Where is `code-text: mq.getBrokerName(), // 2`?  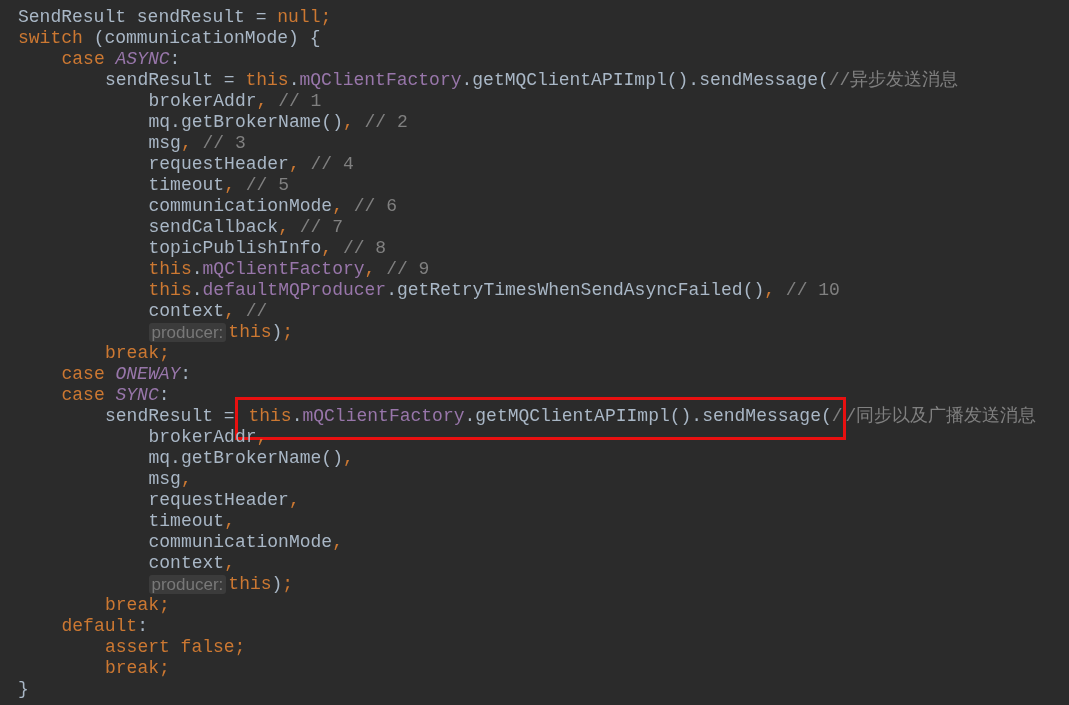
code-text: mq.getBrokerName(), // 2 is located at coordinates (278, 122).